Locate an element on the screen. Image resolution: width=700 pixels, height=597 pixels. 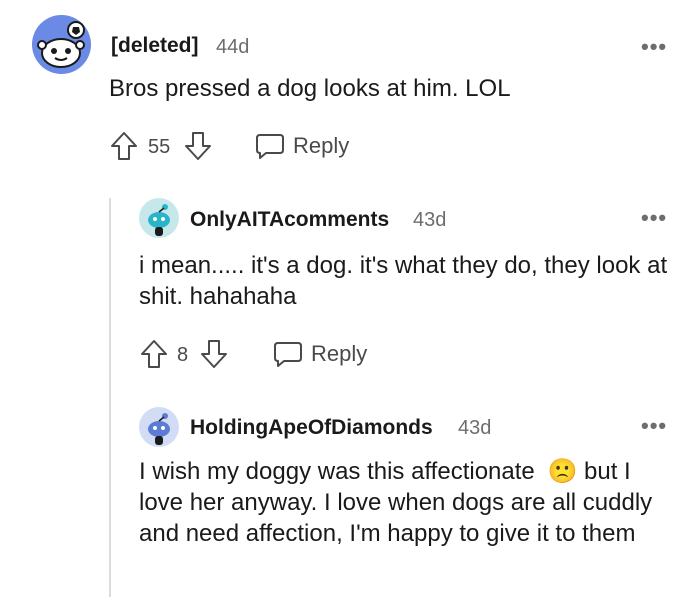
comment-text-line1: I wish my doggy was this affectionate is located at coordinates (337, 471).